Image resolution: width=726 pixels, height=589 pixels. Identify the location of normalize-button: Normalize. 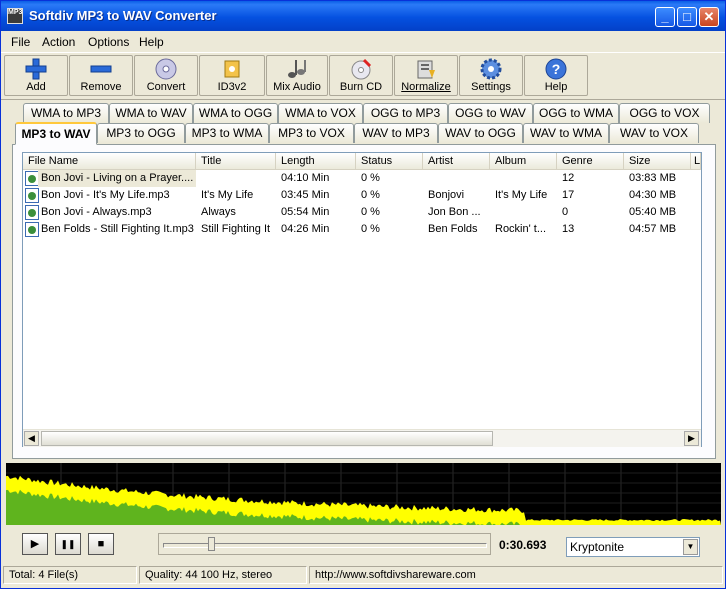
(426, 75).